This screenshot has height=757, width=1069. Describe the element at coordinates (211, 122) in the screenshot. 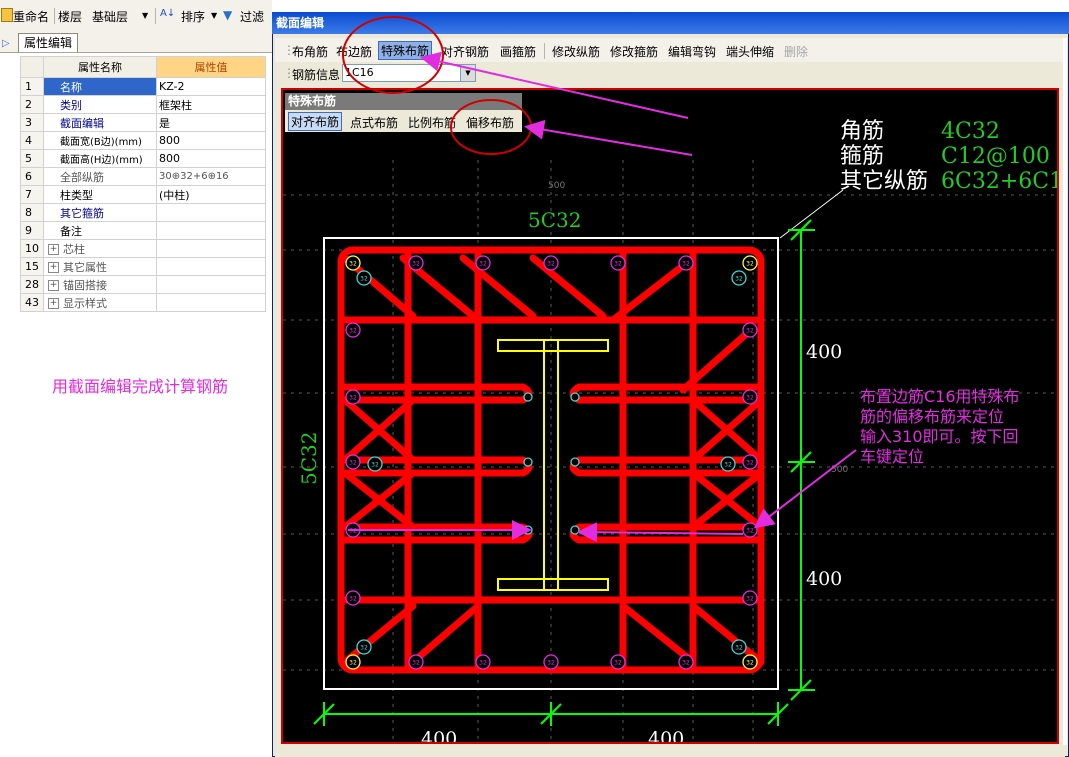

I see `row-value: 是` at that location.